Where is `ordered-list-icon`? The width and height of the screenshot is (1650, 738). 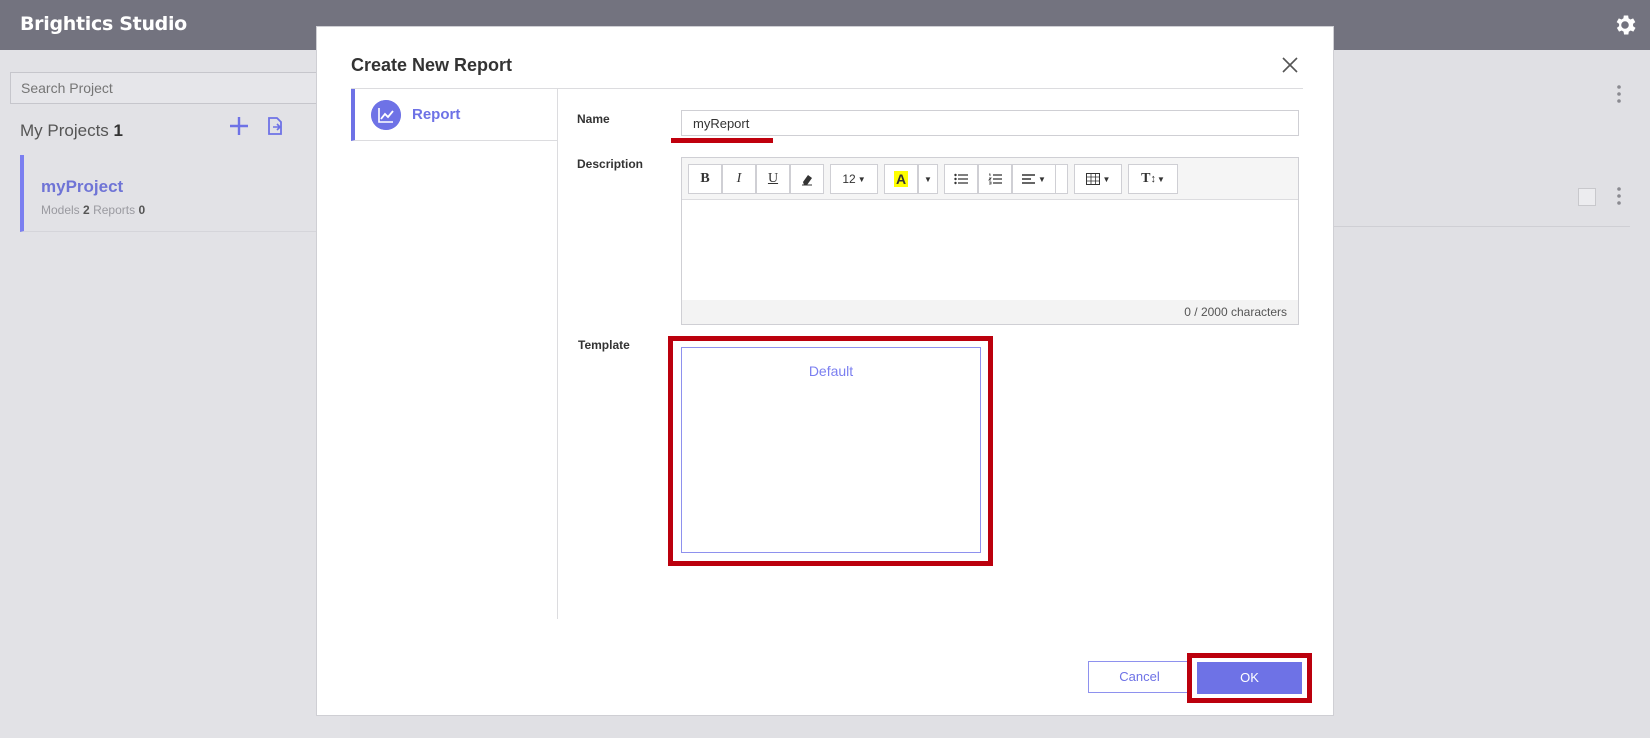
ordered-list-icon is located at coordinates (995, 179).